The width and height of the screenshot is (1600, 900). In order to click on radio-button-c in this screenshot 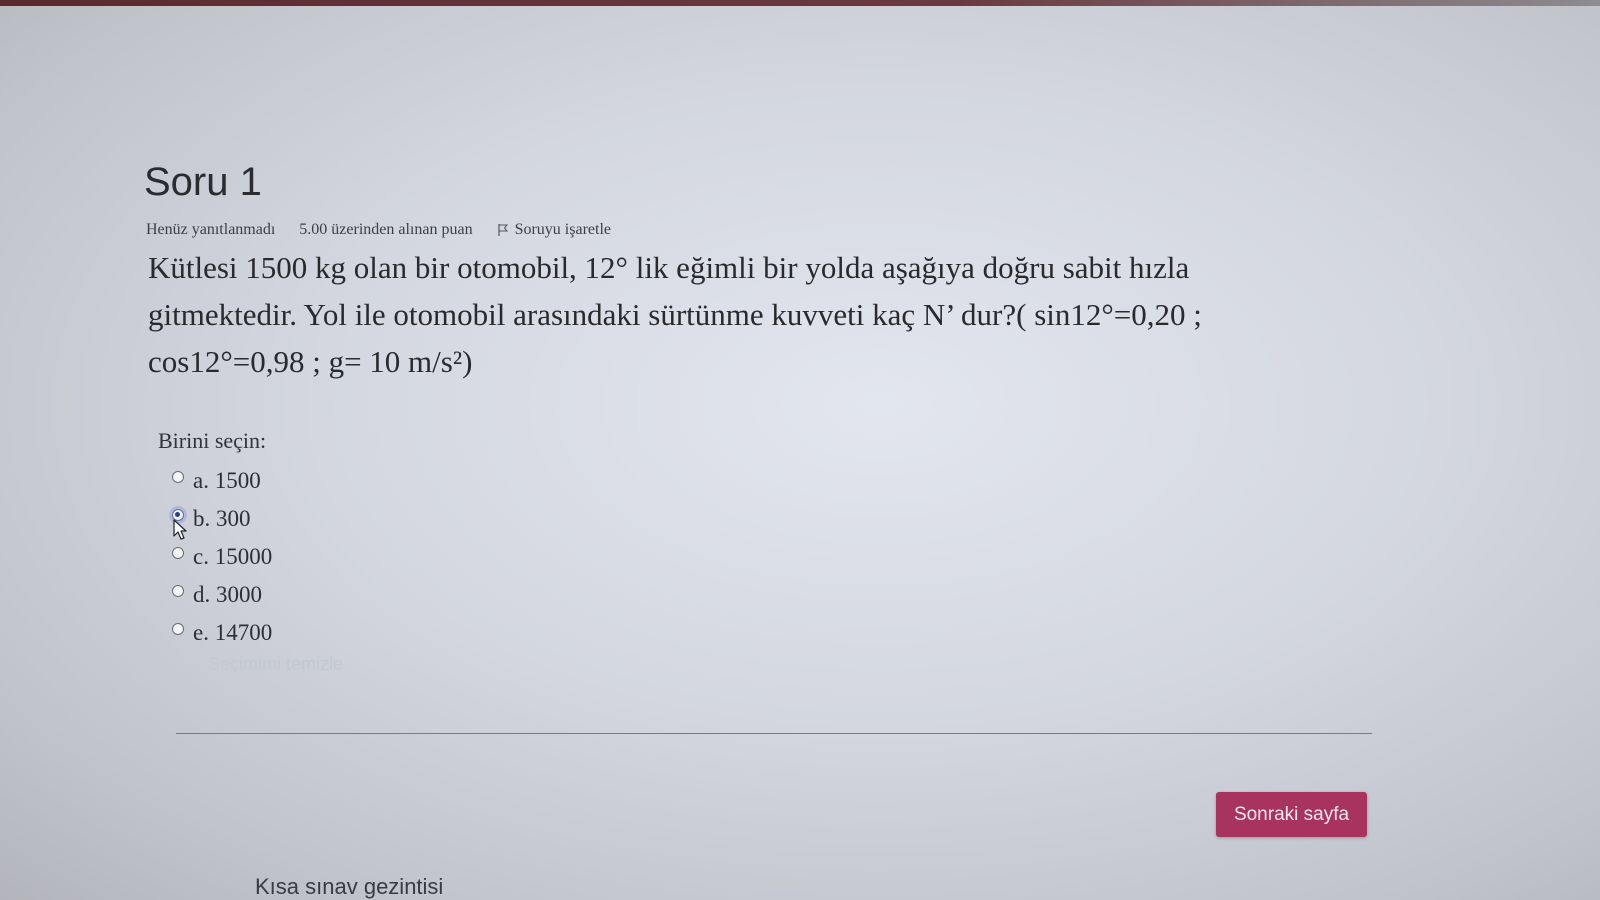, I will do `click(178, 553)`.